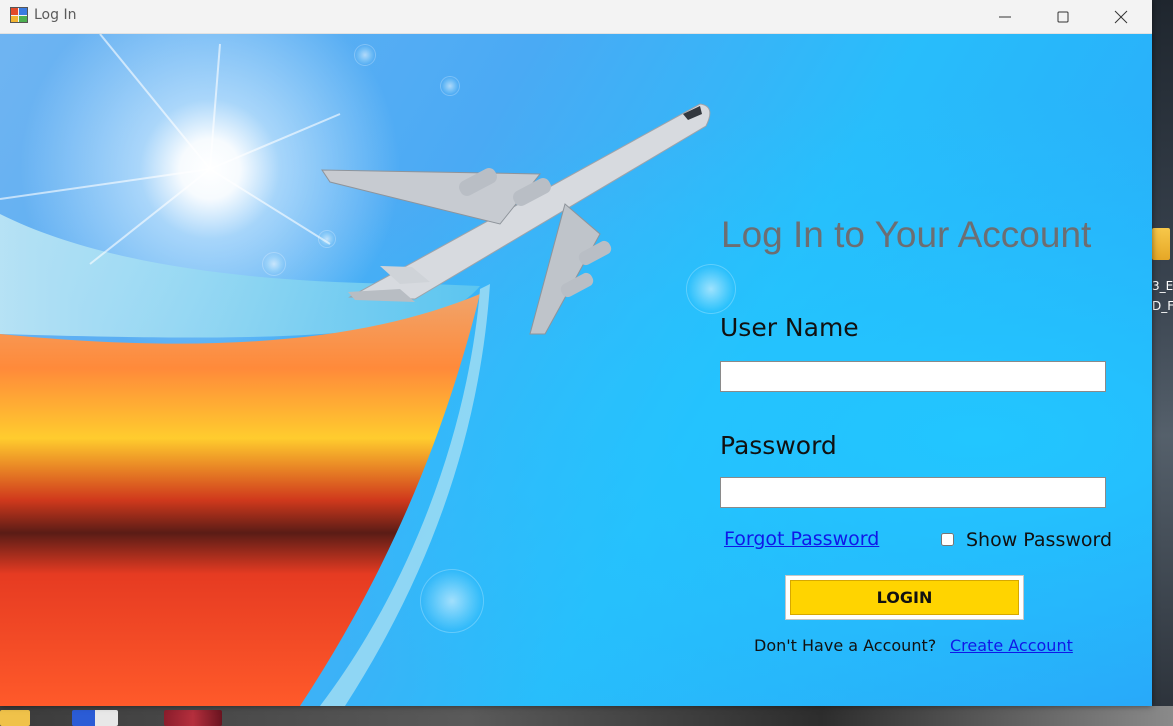  I want to click on taskbar-folder-icon, so click(15, 718).